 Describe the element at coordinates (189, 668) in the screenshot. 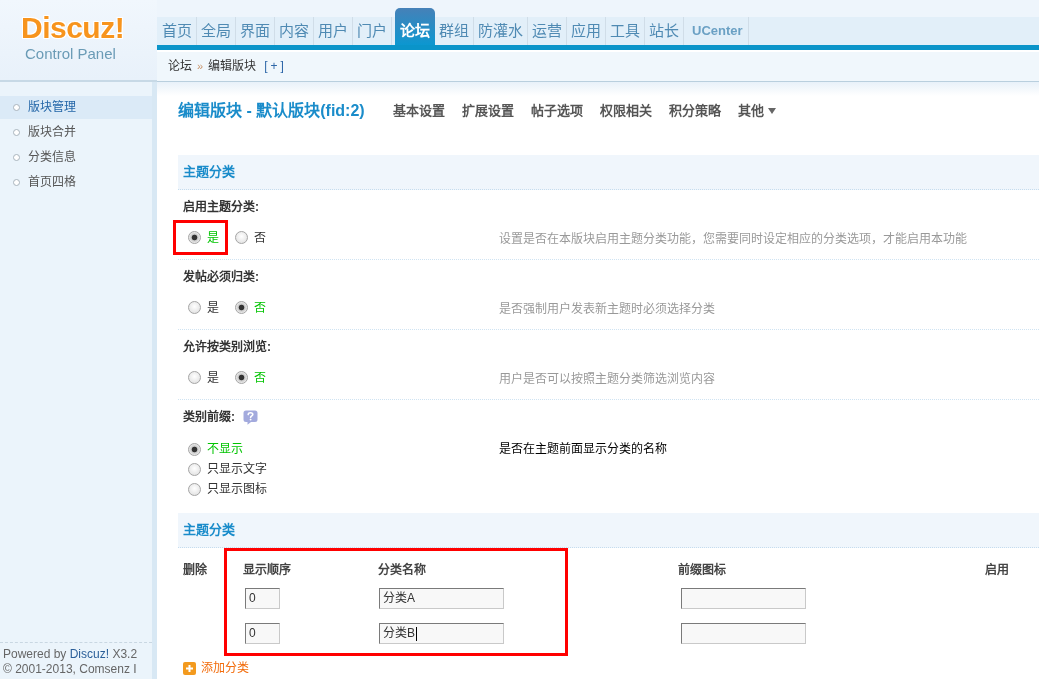

I see `plus-icon` at that location.